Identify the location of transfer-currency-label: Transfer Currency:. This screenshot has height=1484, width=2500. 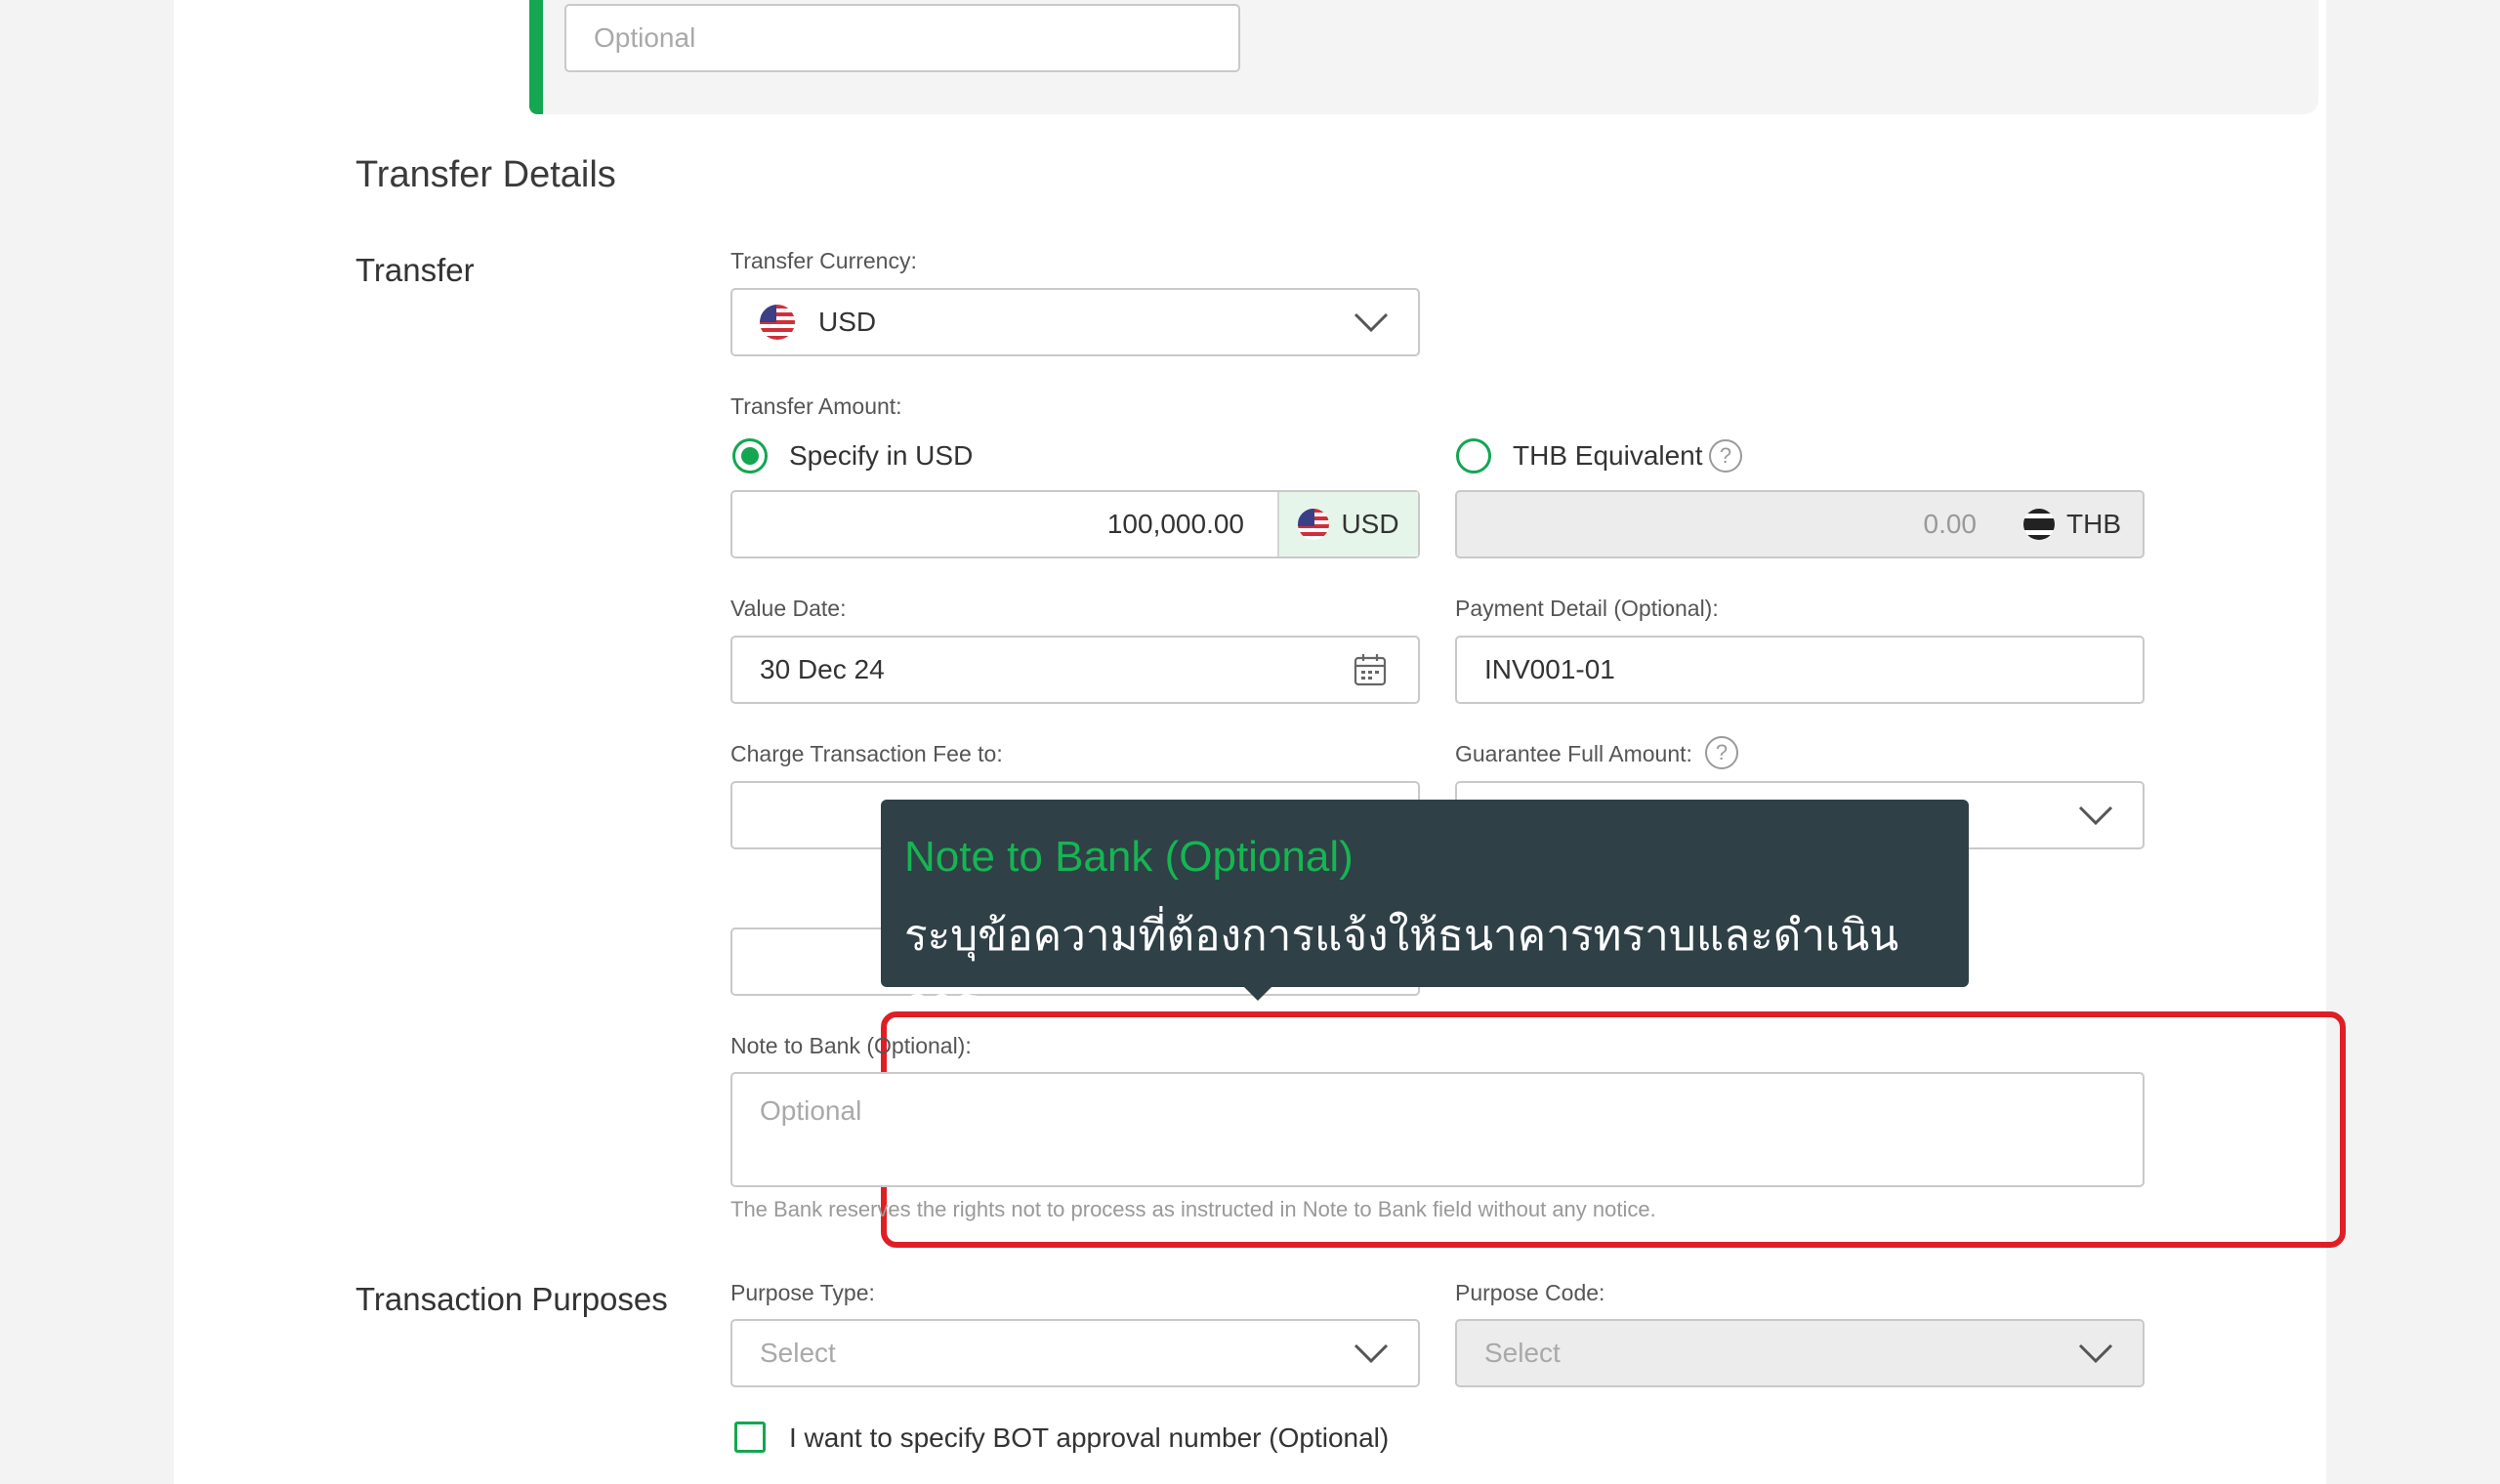
(823, 261).